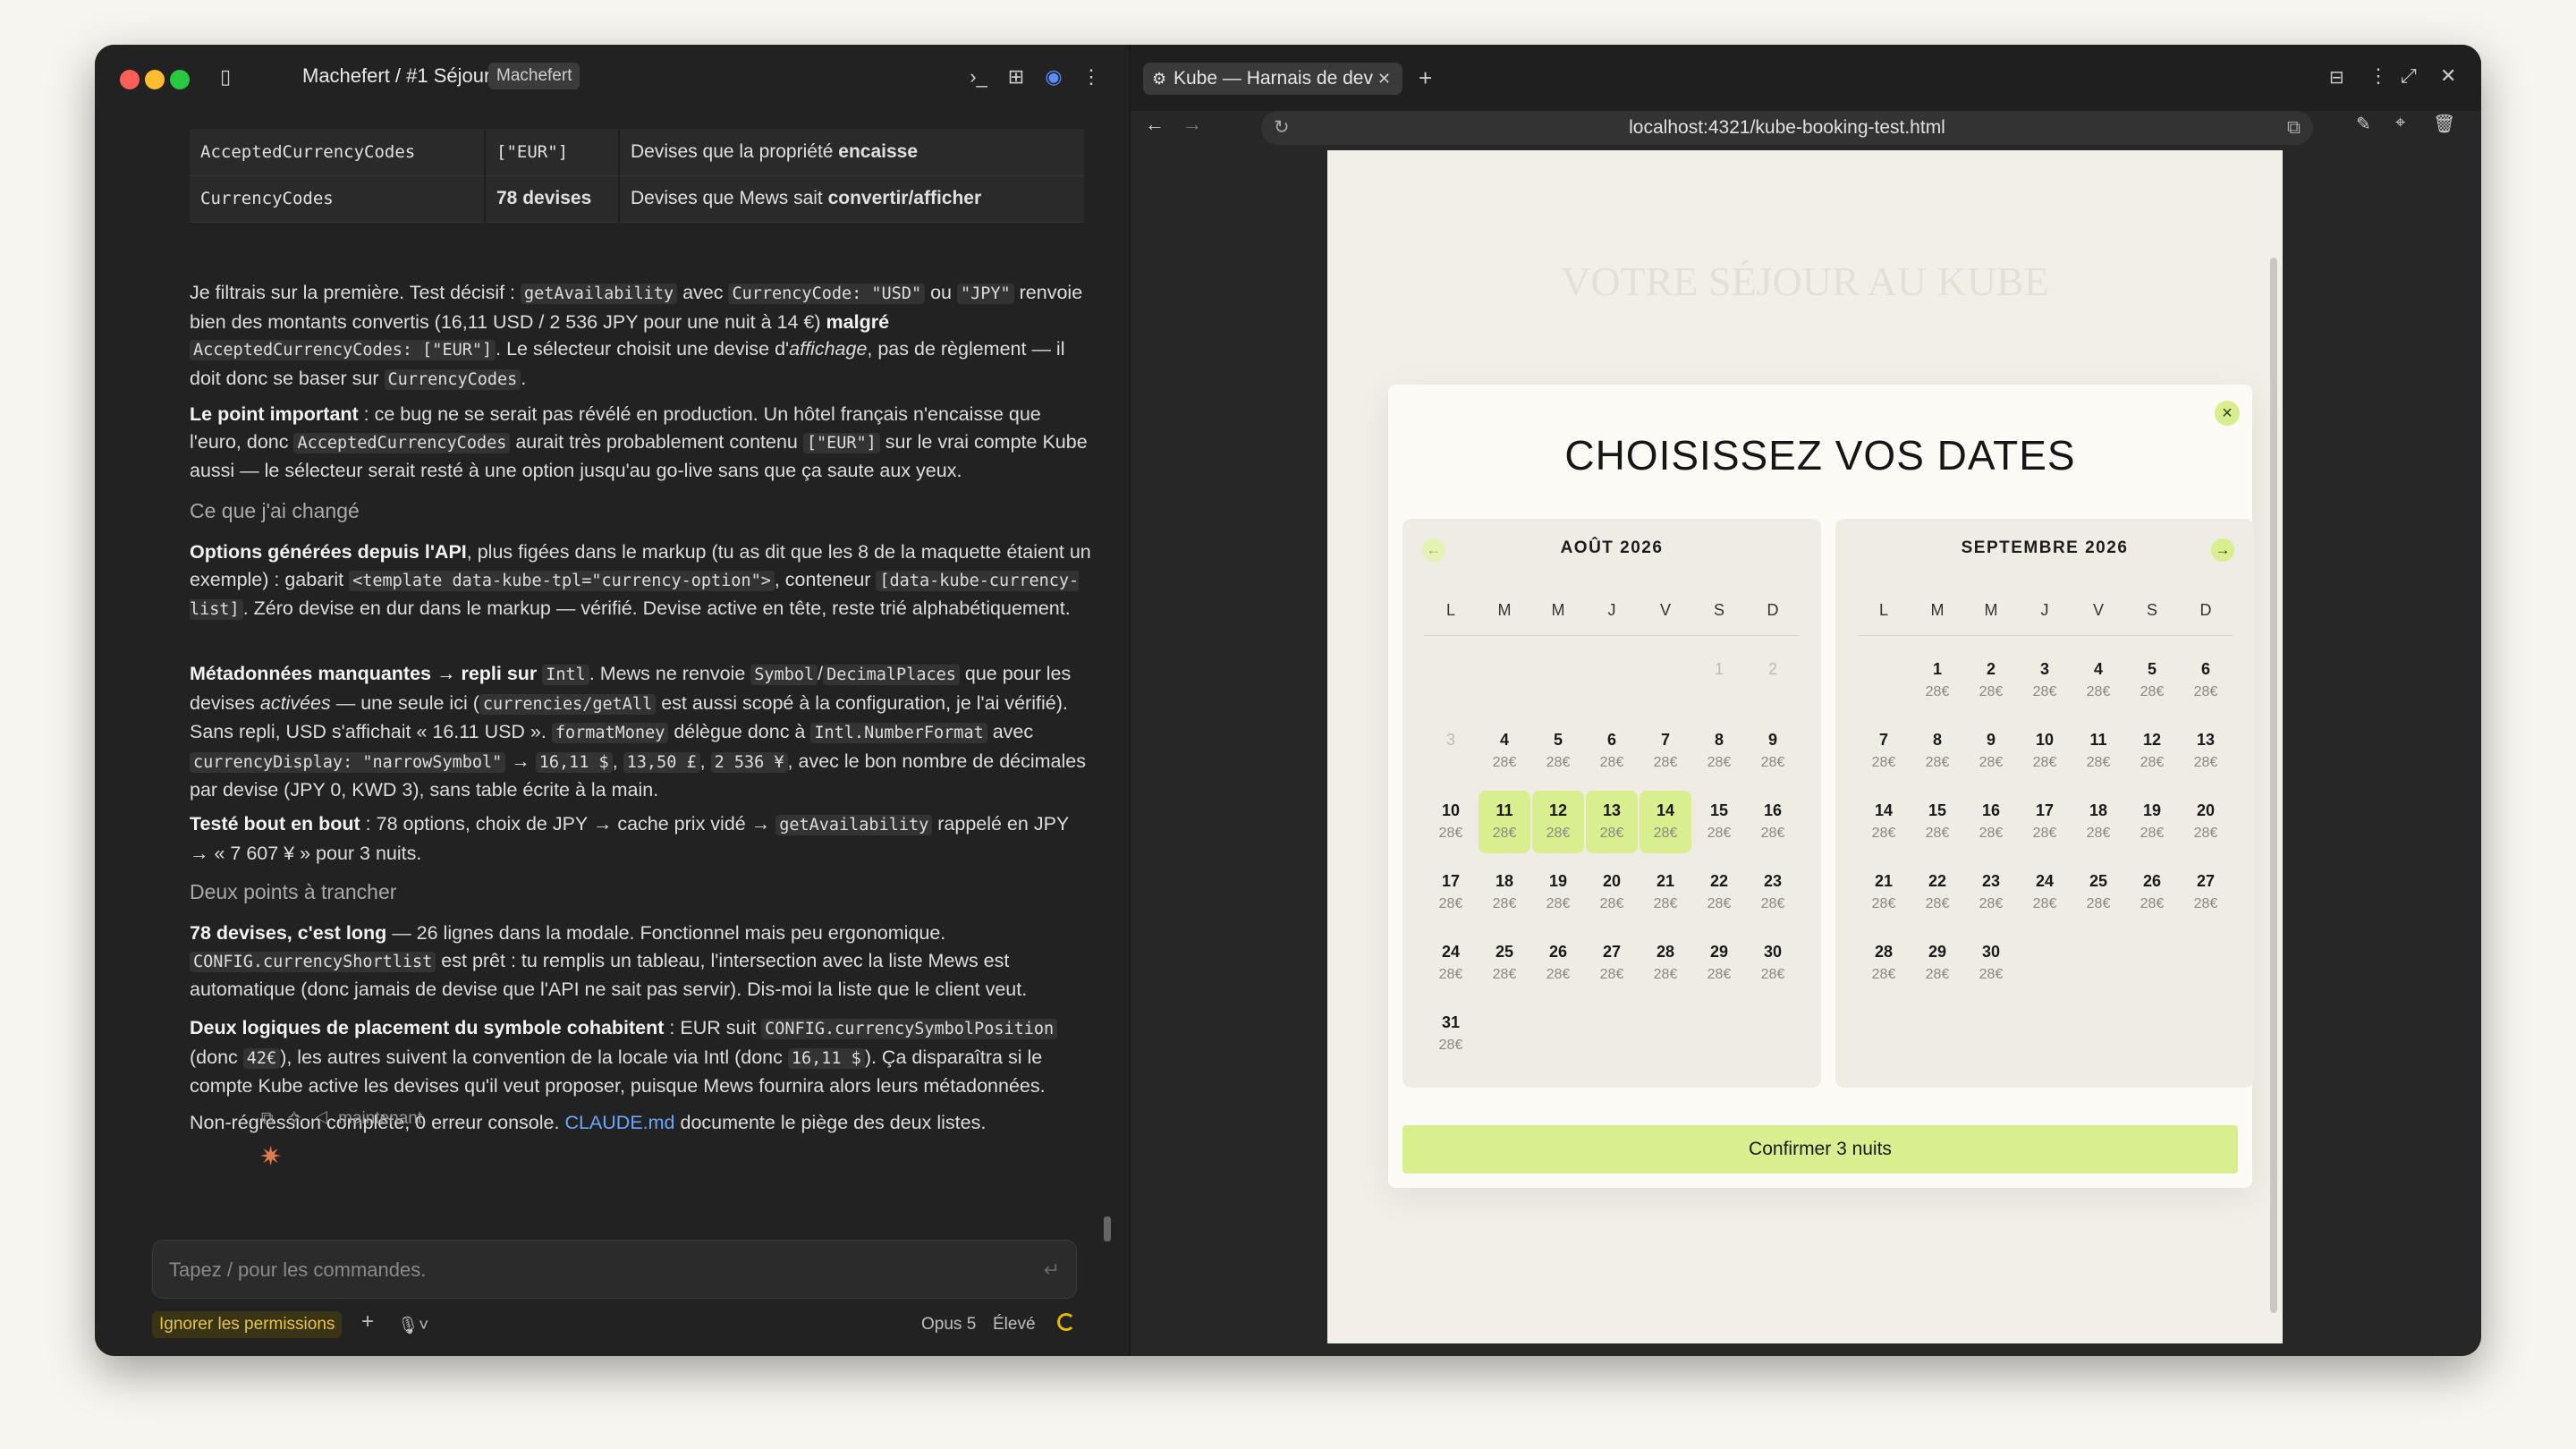 The width and height of the screenshot is (2576, 1449). I want to click on globe-icon: ◉, so click(1053, 76).